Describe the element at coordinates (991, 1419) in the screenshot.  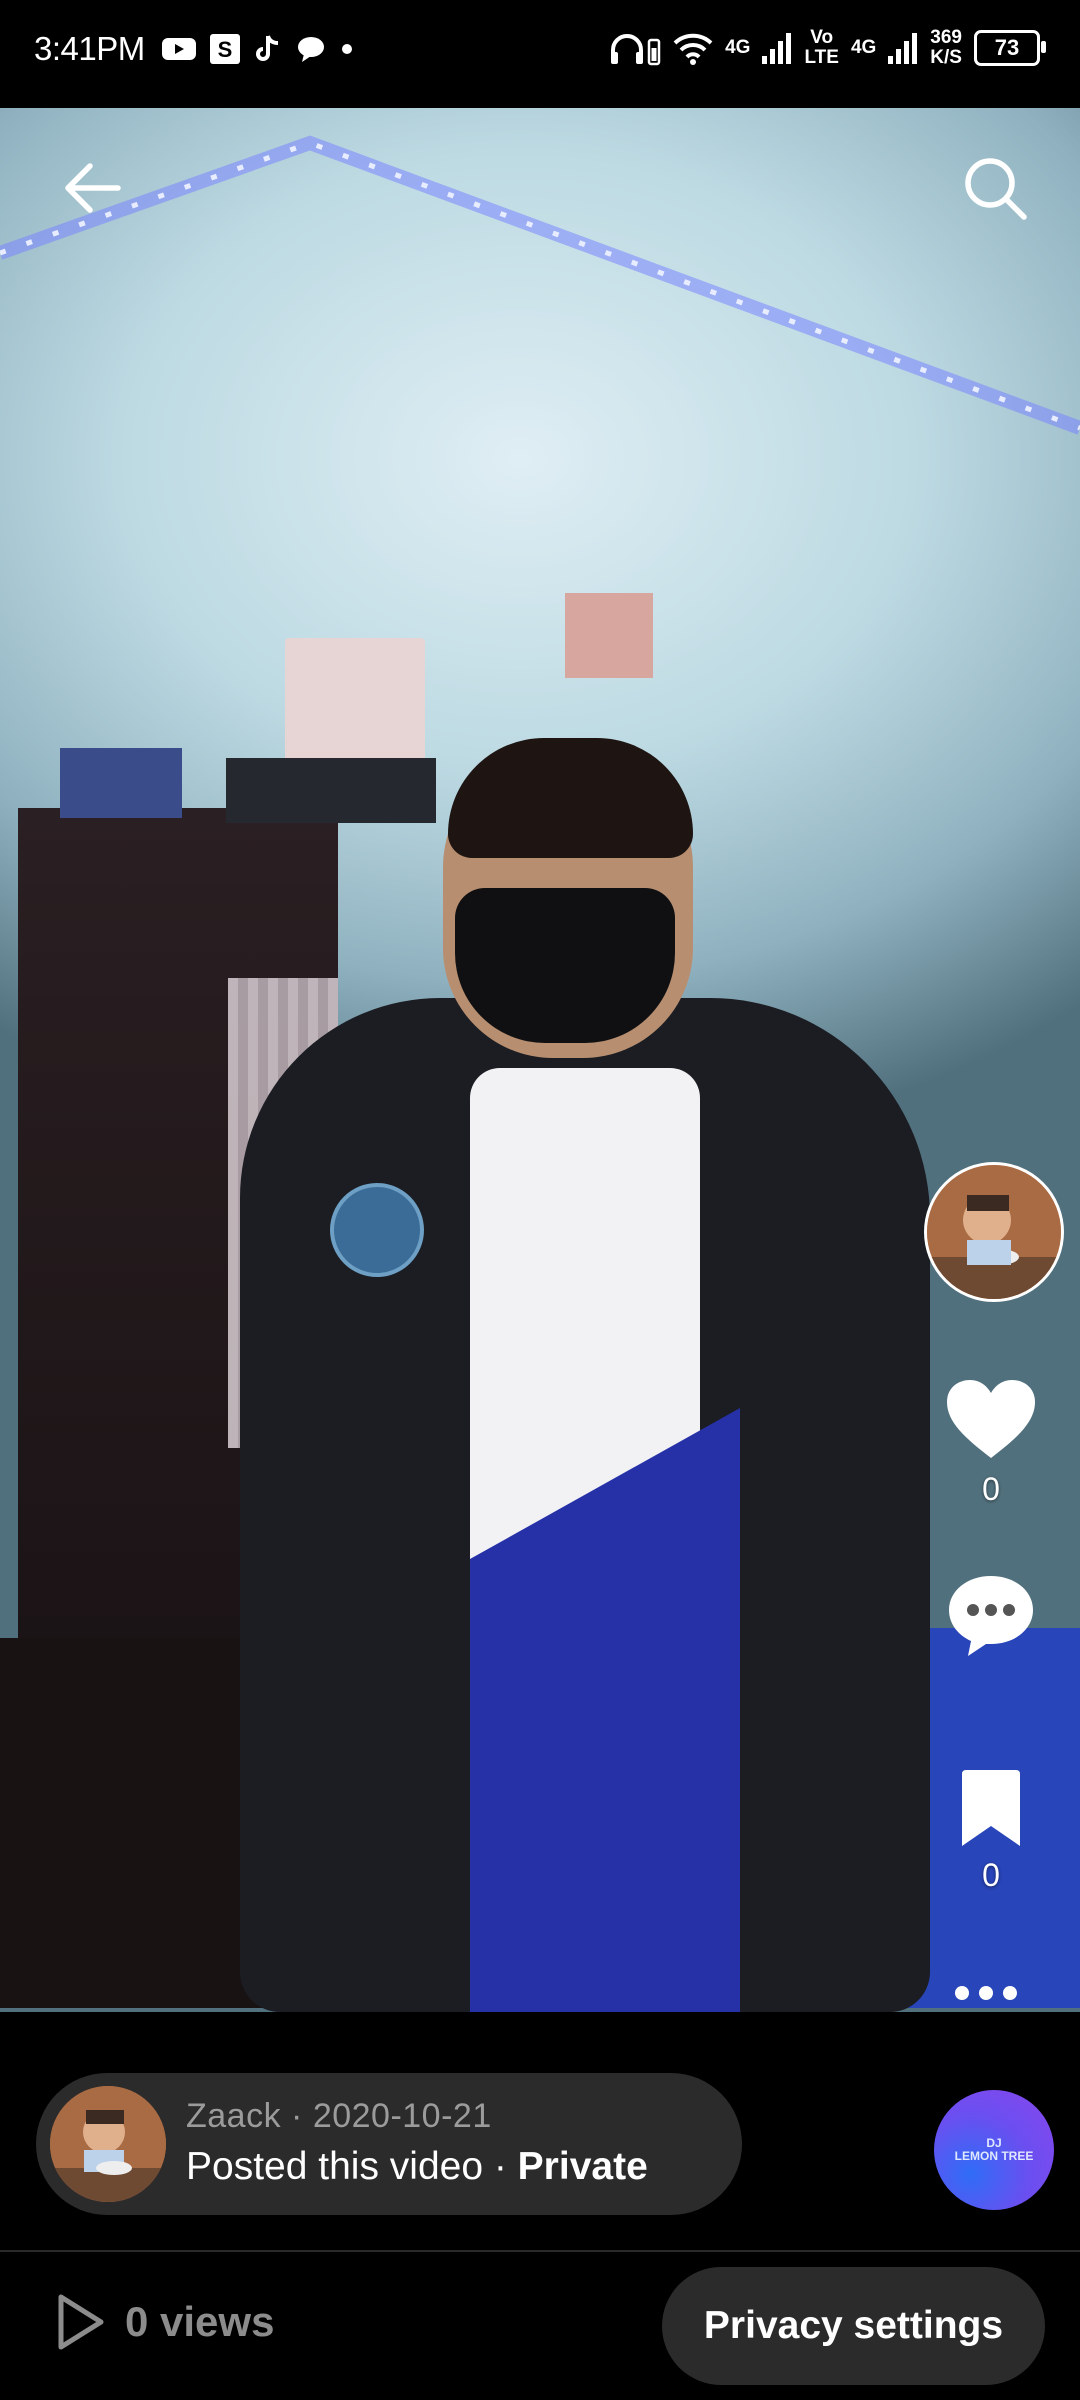
I see `heart-icon` at that location.